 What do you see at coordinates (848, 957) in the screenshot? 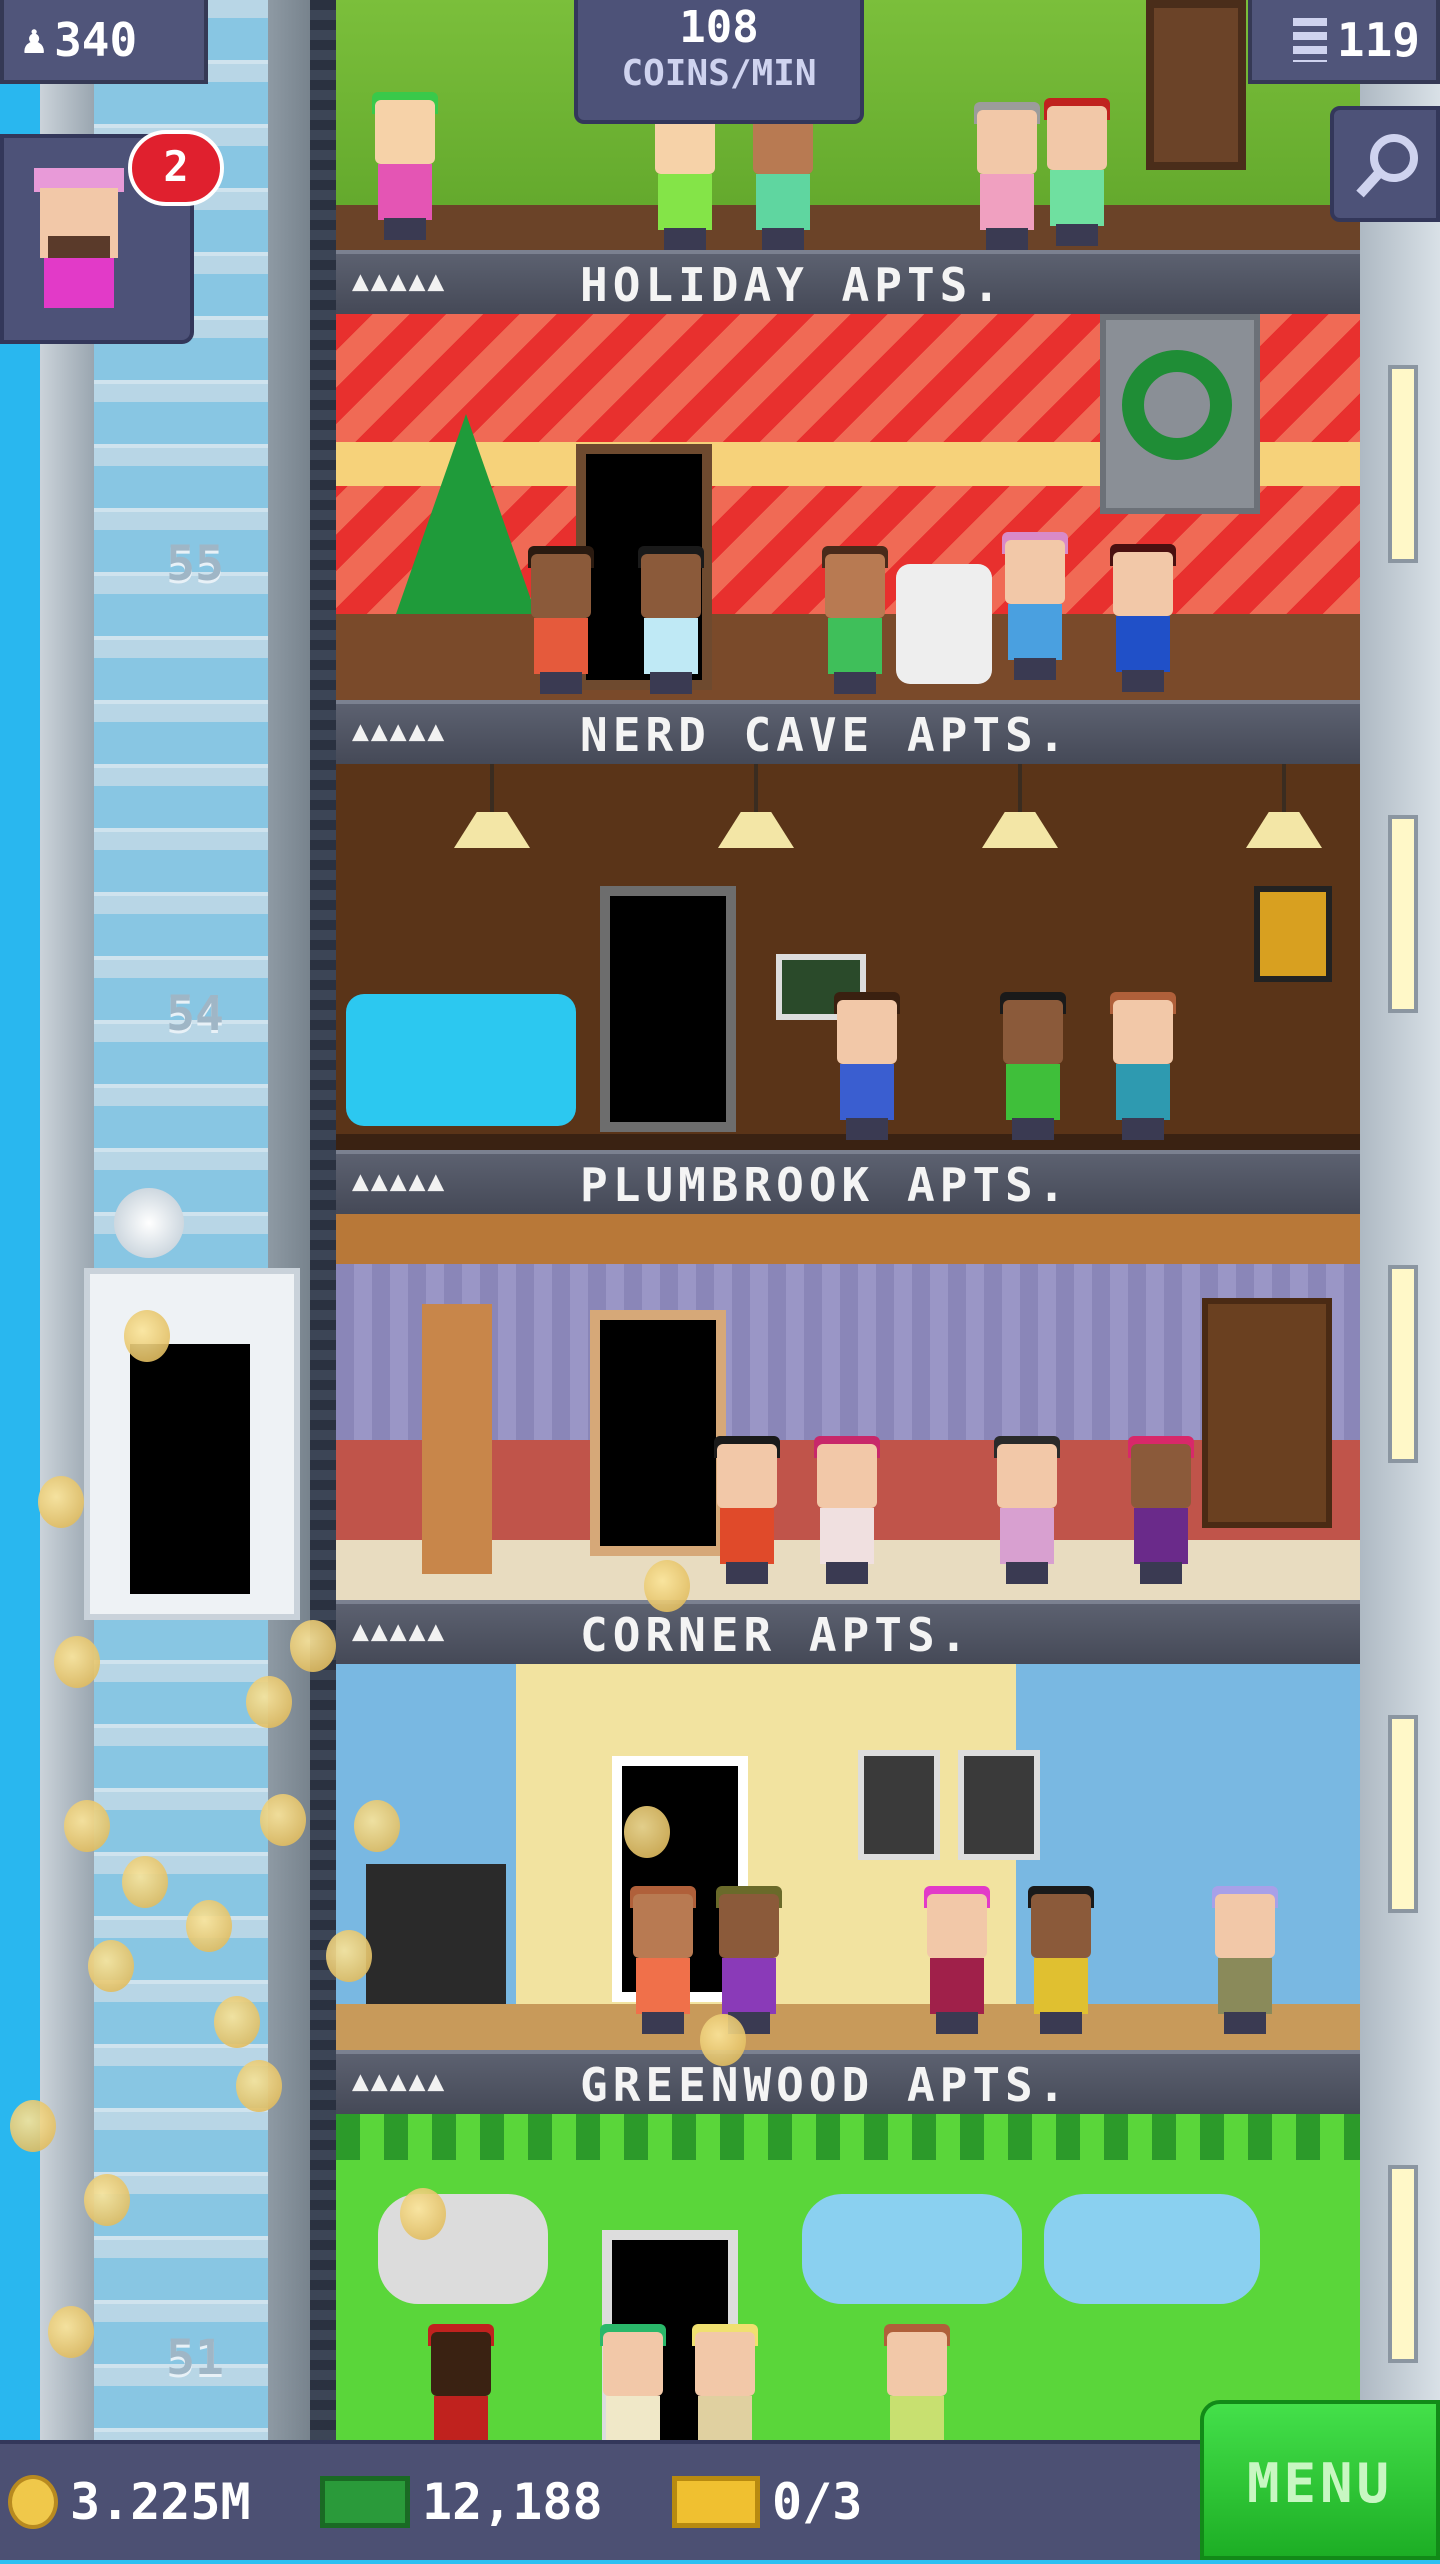
I see `room-nerd-cave` at bounding box center [848, 957].